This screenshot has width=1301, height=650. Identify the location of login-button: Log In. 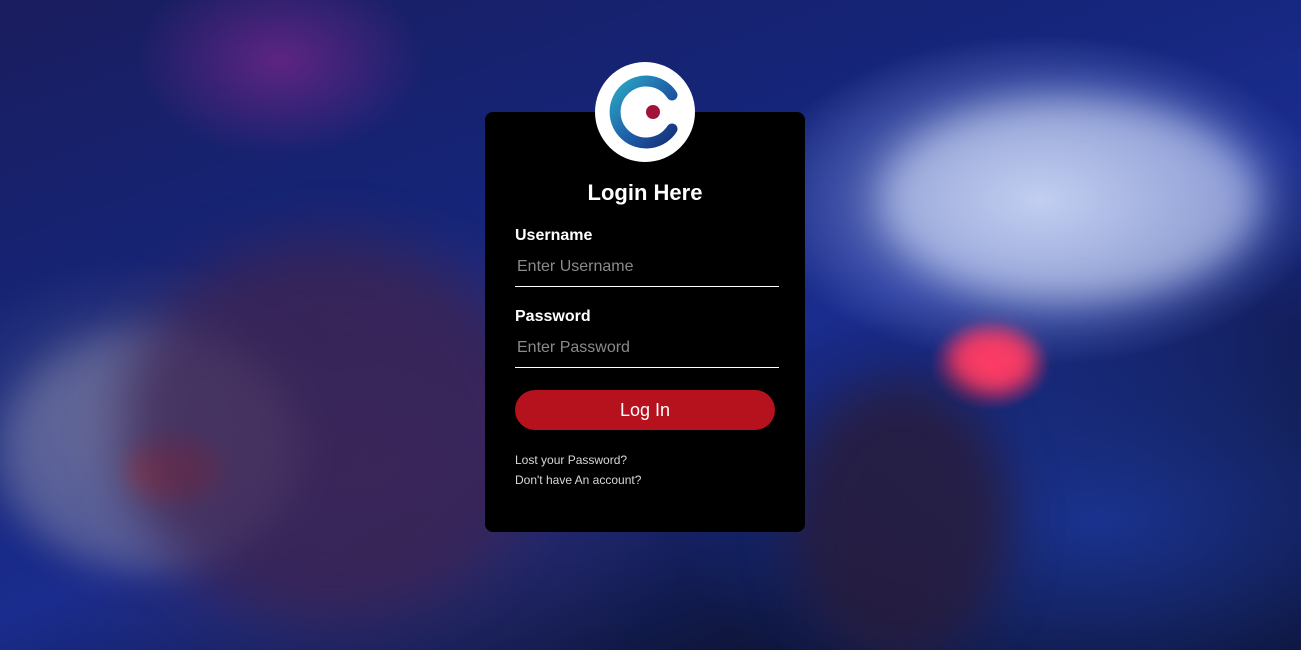
(645, 410).